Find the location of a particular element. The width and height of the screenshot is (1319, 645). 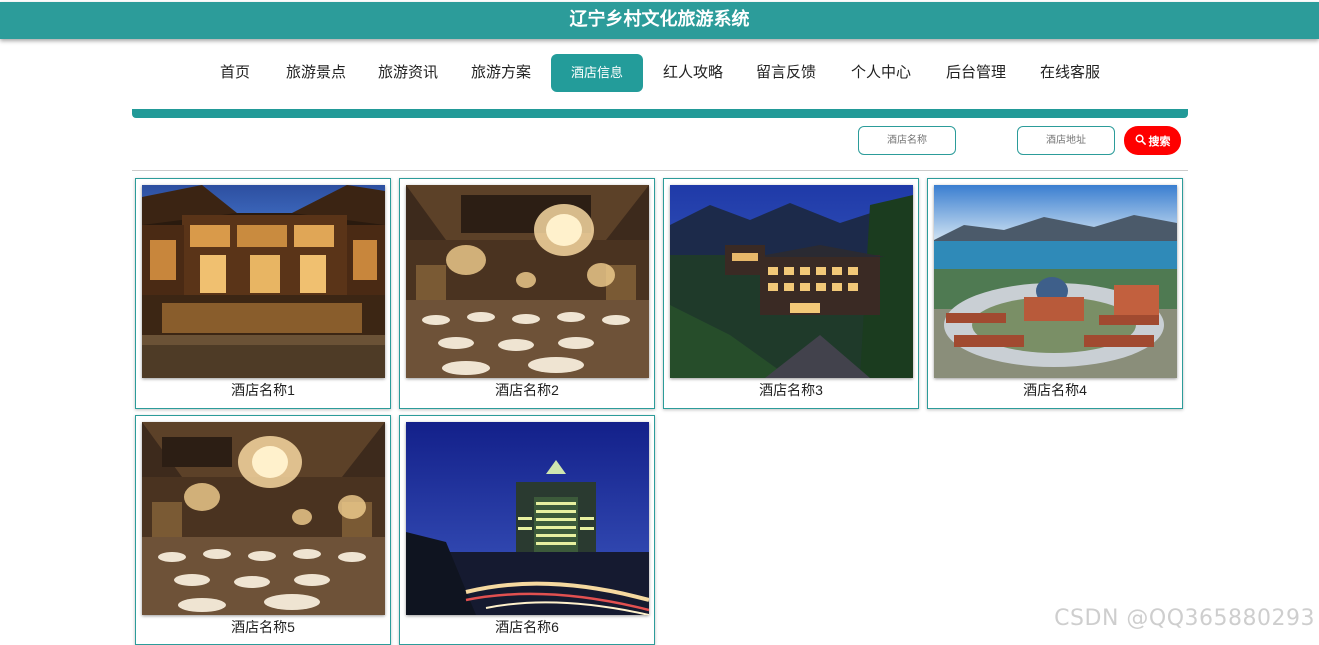

nav-item-feedback: 留言反馈 is located at coordinates (786, 73).